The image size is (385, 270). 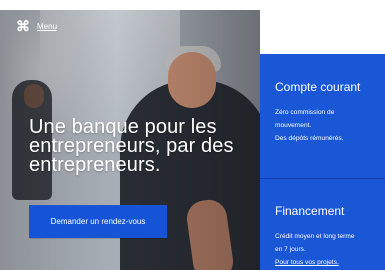 What do you see at coordinates (327, 262) in the screenshot?
I see `panel-line-link: Pour tous vos projets.` at bounding box center [327, 262].